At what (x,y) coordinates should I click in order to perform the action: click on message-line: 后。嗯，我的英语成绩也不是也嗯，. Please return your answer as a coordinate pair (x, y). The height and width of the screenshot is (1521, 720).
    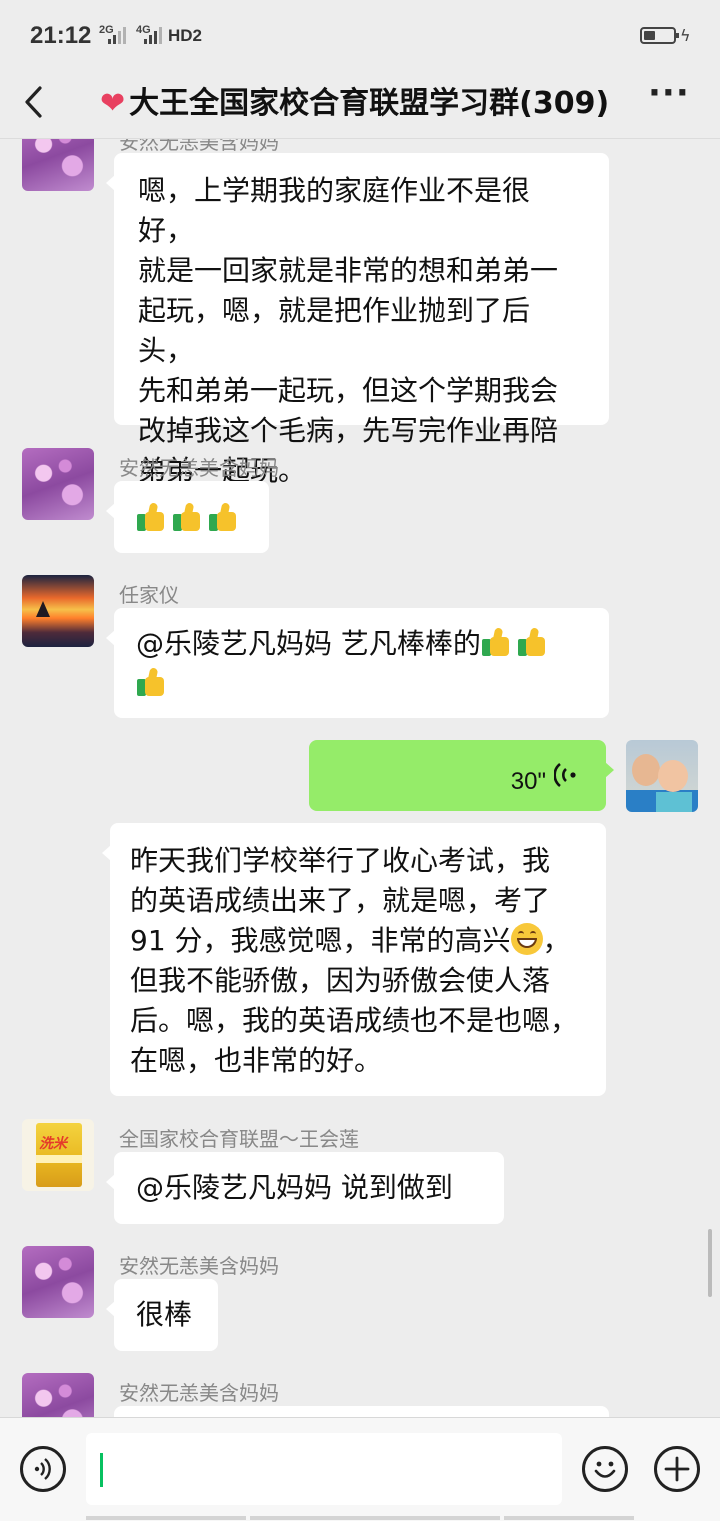
    Looking at the image, I should click on (354, 1020).